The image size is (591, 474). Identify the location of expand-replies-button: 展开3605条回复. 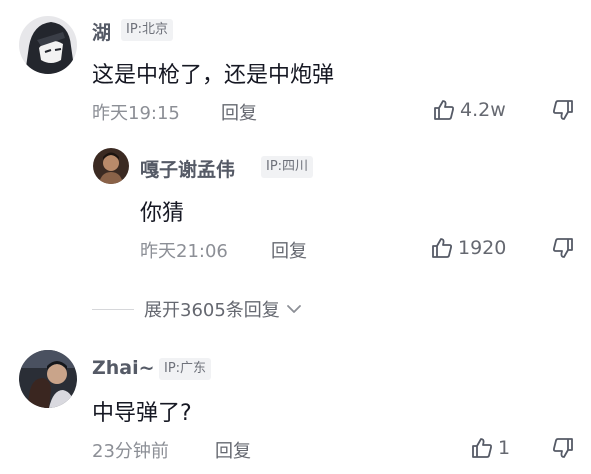
(198, 309).